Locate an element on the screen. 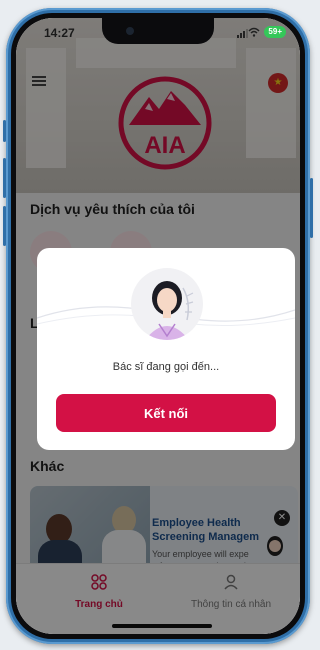 The width and height of the screenshot is (320, 650). status-time: 14:27 is located at coordinates (59, 33).